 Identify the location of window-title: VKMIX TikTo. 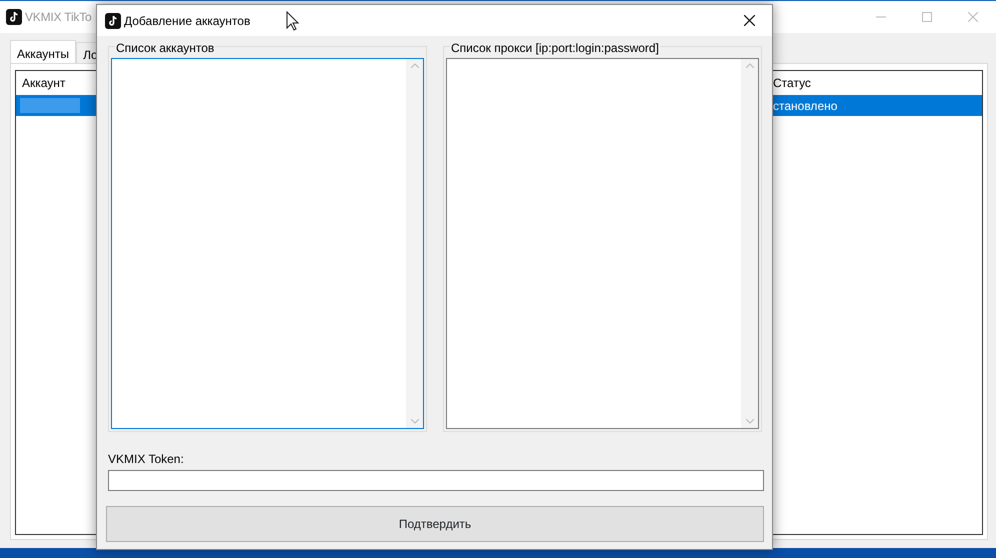
(58, 17).